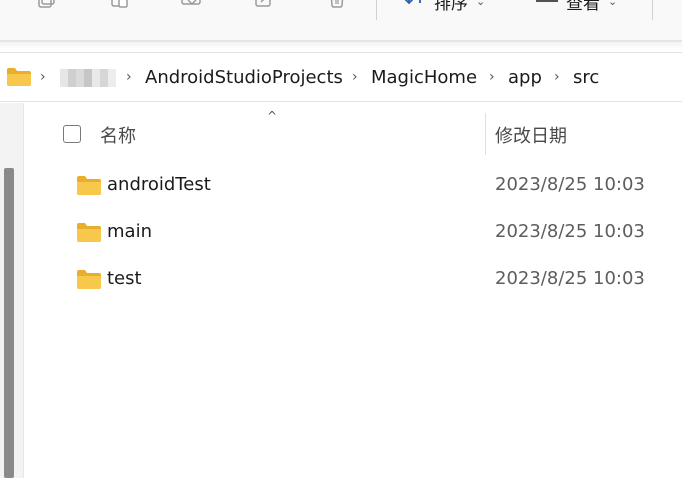  Describe the element at coordinates (525, 77) in the screenshot. I see `breadcrumb-item: app` at that location.